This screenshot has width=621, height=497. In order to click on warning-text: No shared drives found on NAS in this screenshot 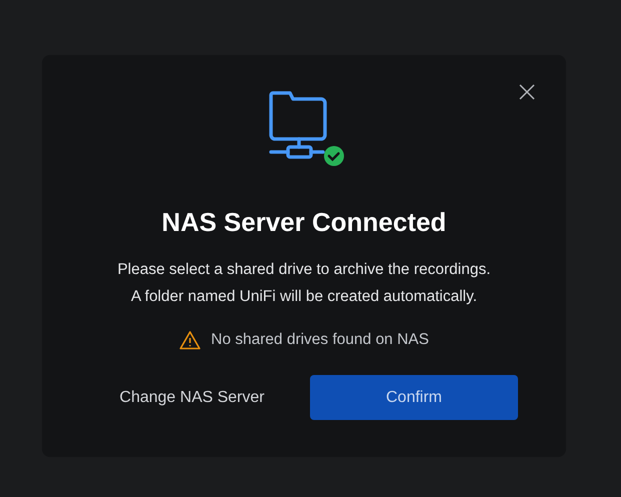, I will do `click(320, 340)`.